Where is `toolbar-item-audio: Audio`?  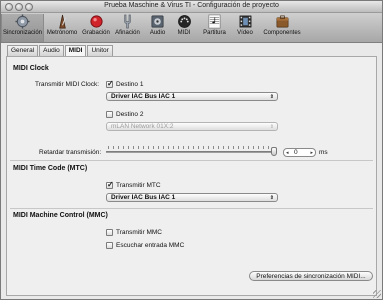 toolbar-item-audio: Audio is located at coordinates (157, 28).